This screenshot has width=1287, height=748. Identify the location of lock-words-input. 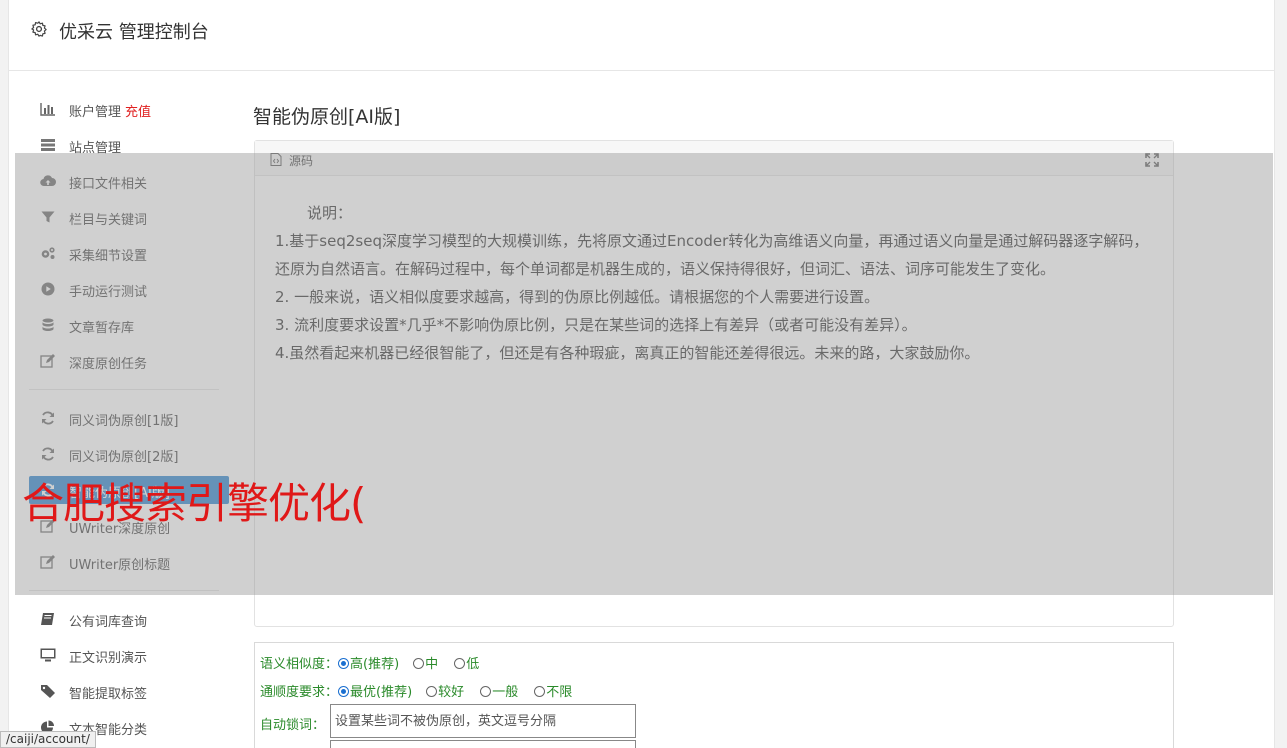
(483, 721).